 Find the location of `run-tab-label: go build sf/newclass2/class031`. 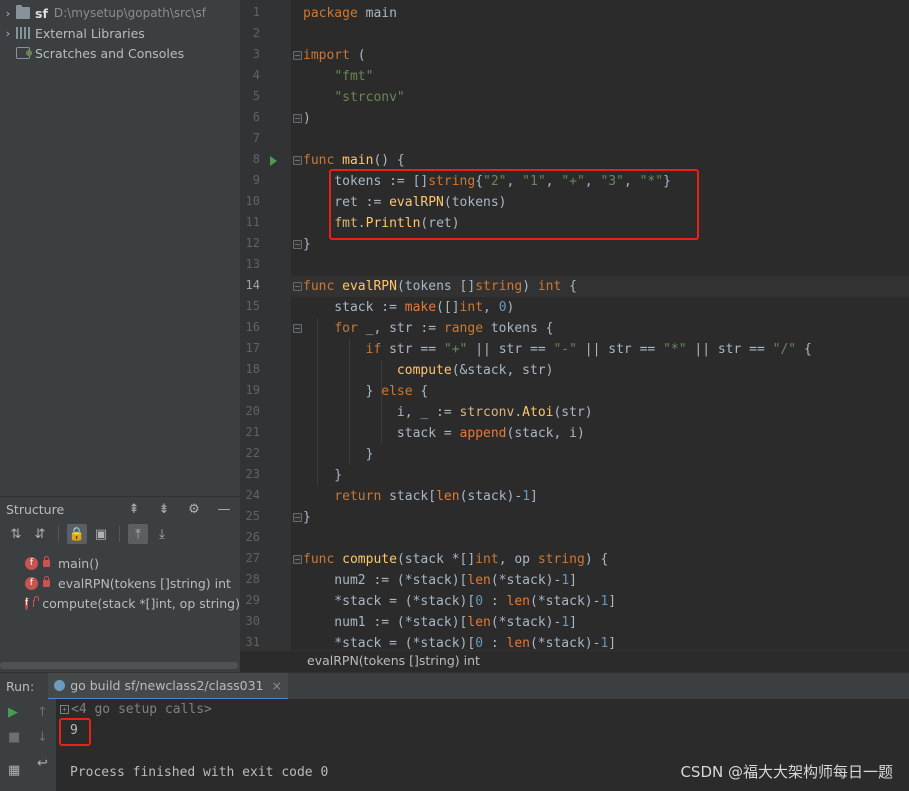

run-tab-label: go build sf/newclass2/class031 is located at coordinates (167, 685).